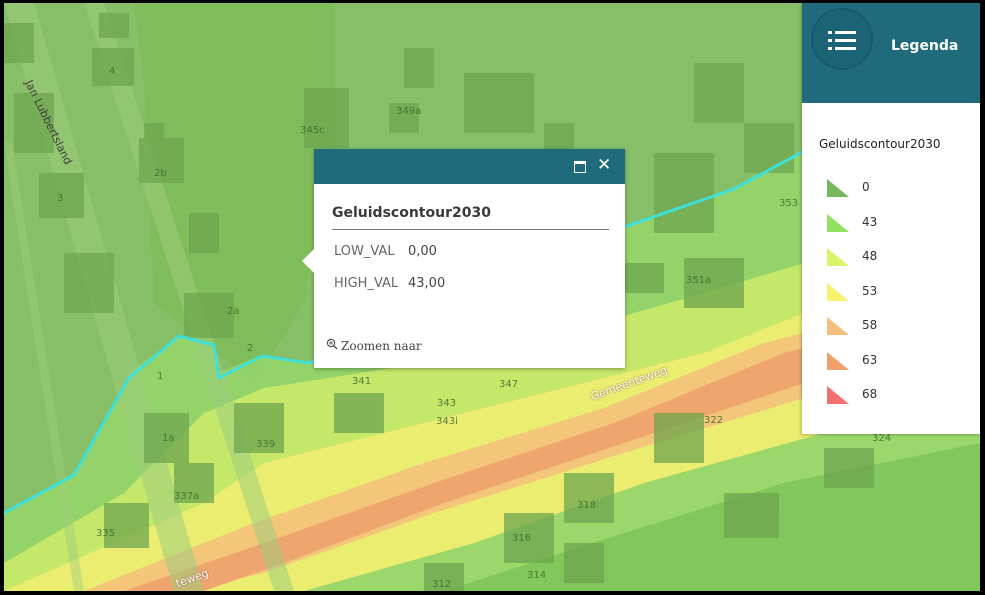  Describe the element at coordinates (160, 376) in the screenshot. I see `house-number: 1` at that location.